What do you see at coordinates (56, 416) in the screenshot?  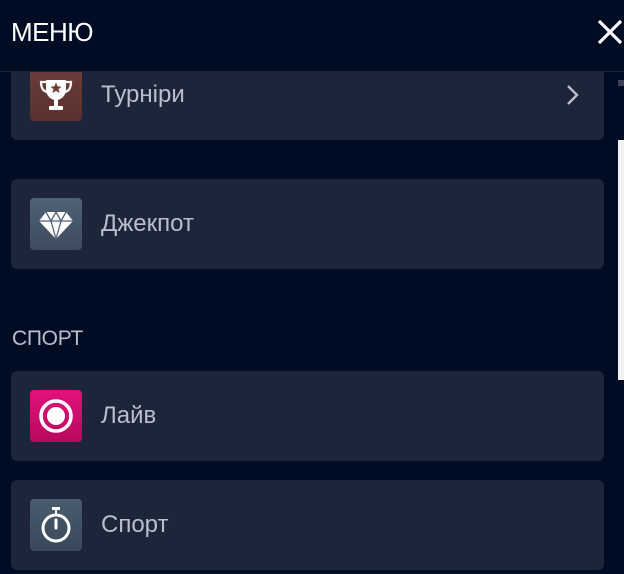 I see `live-record-icon` at bounding box center [56, 416].